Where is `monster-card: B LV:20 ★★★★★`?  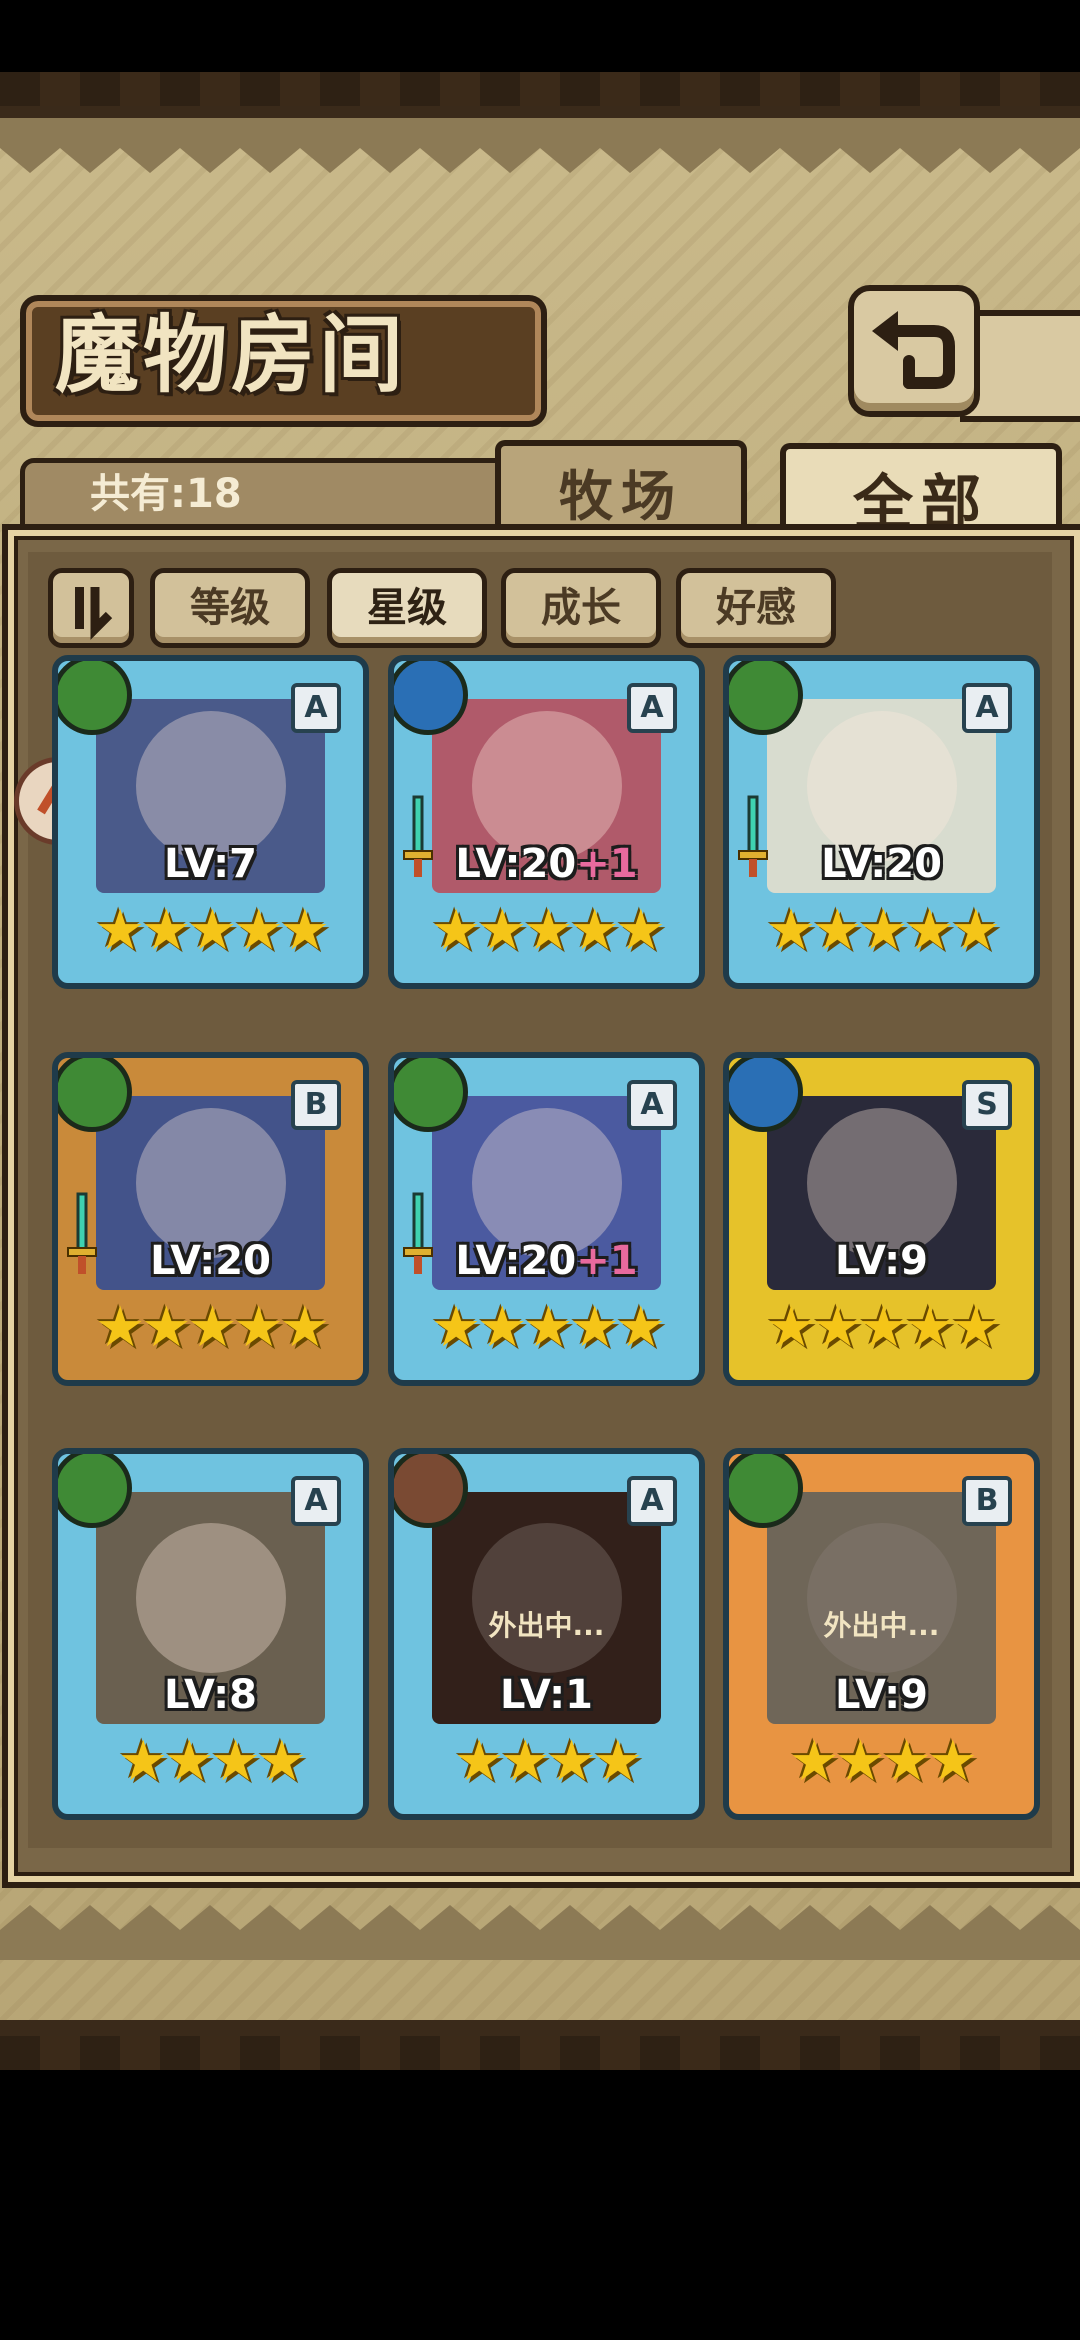 monster-card: B LV:20 ★★★★★ is located at coordinates (210, 1219).